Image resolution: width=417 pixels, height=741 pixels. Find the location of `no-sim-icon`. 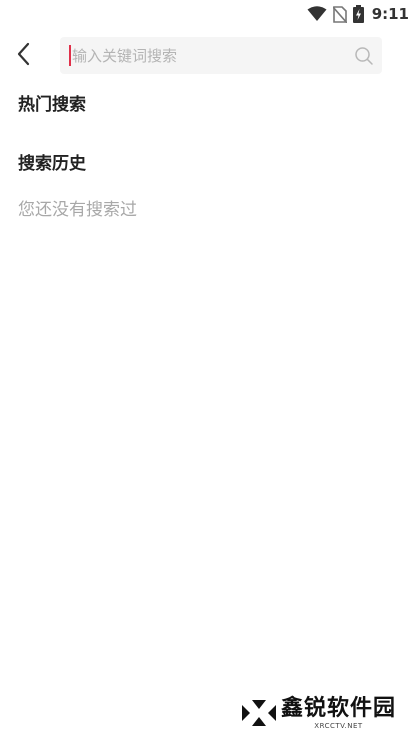

no-sim-icon is located at coordinates (339, 14).